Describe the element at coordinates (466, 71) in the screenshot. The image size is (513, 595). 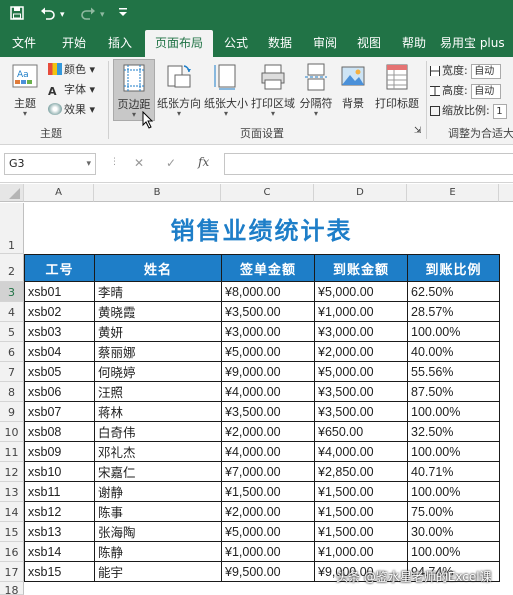
I see `width-setting: 宽度: 自动` at that location.